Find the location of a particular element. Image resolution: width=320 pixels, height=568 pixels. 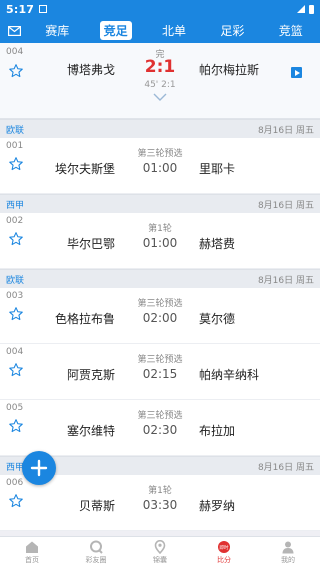

finished-match-card: 004 完 博塔弗戈 2:1 帕尔梅拉斯 45' 2:1 is located at coordinates (160, 81).